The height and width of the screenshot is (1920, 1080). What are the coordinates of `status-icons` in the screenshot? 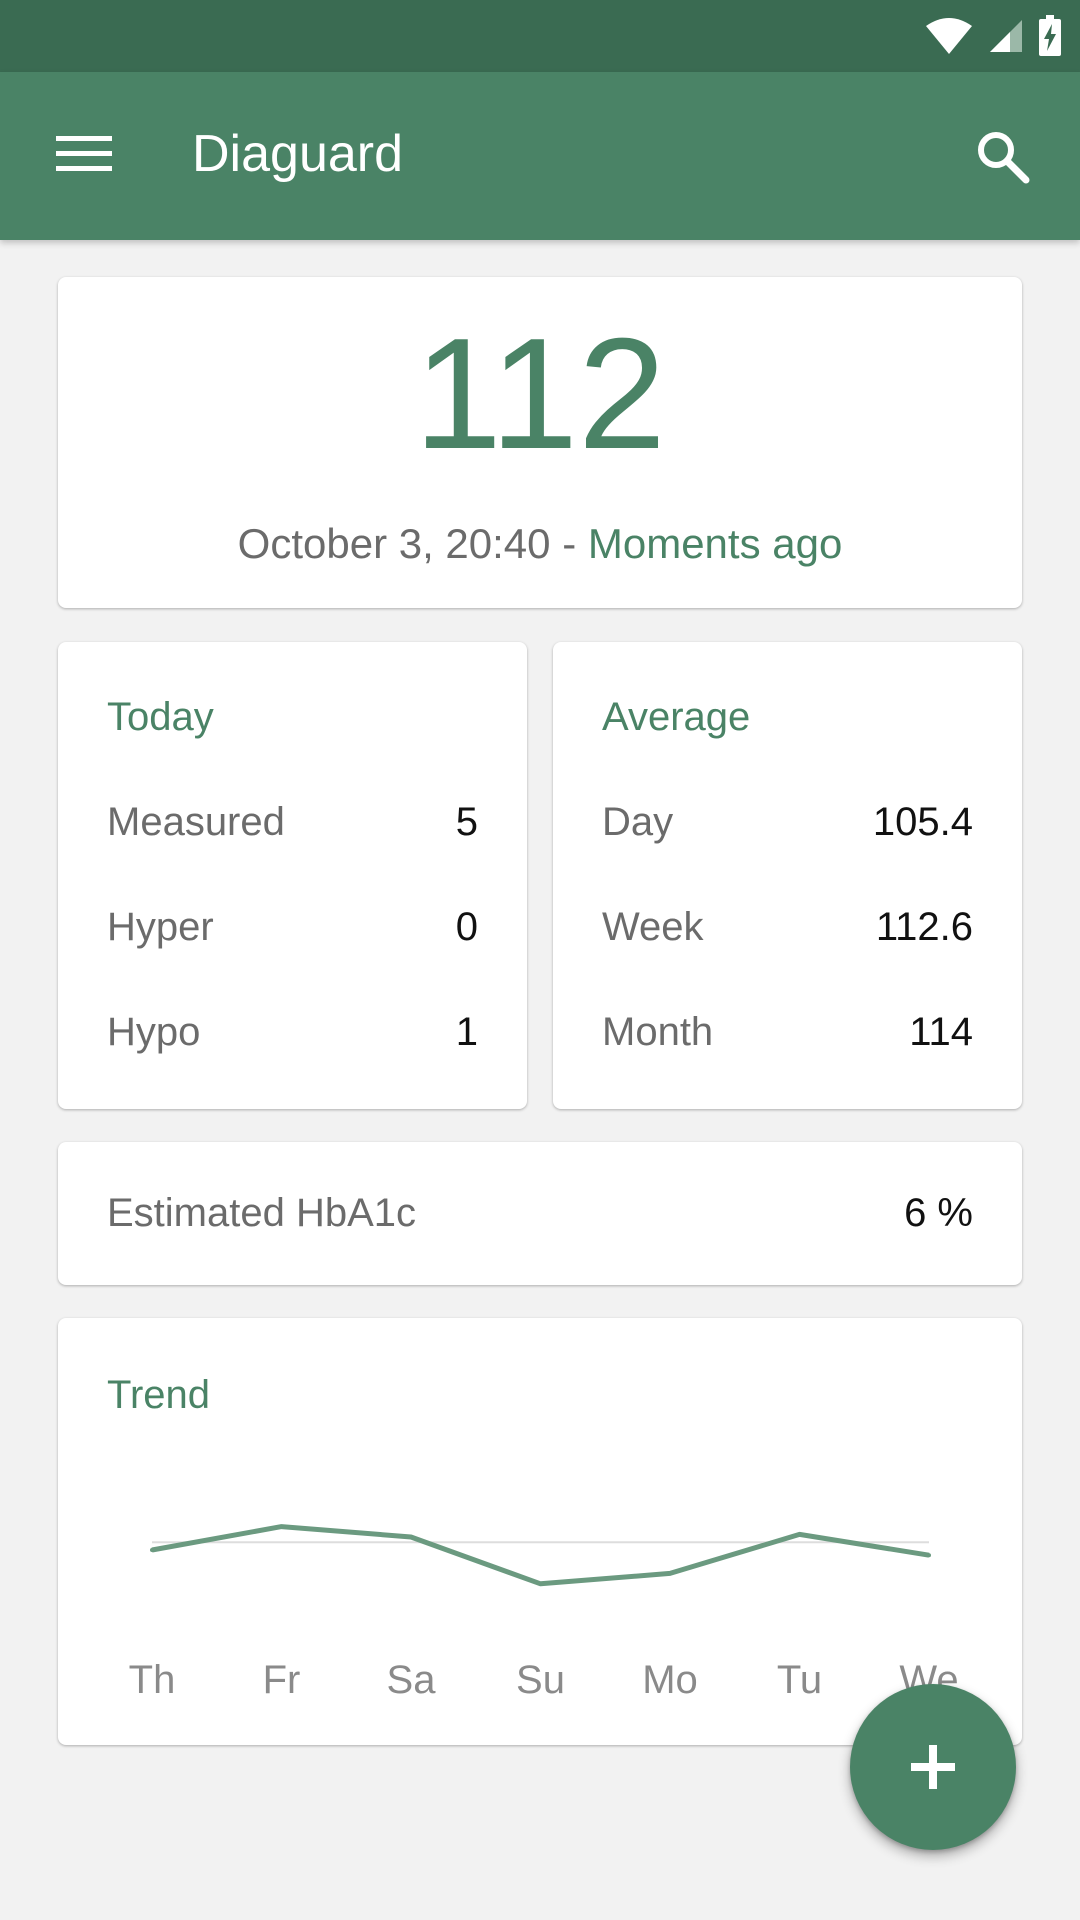 It's located at (993, 36).